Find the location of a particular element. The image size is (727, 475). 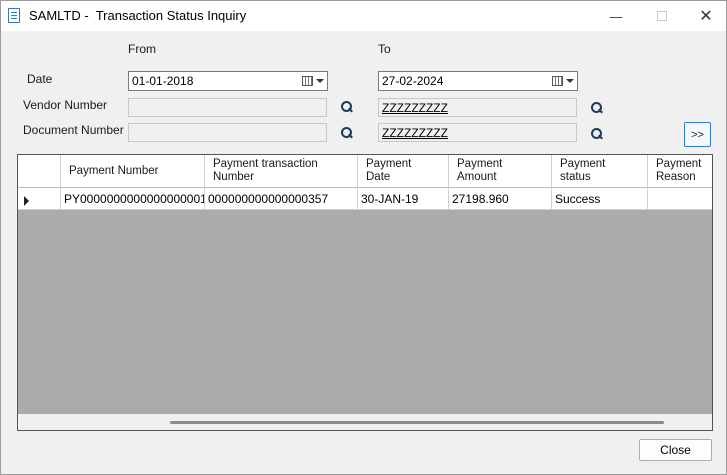

maximize-button is located at coordinates (662, 16).